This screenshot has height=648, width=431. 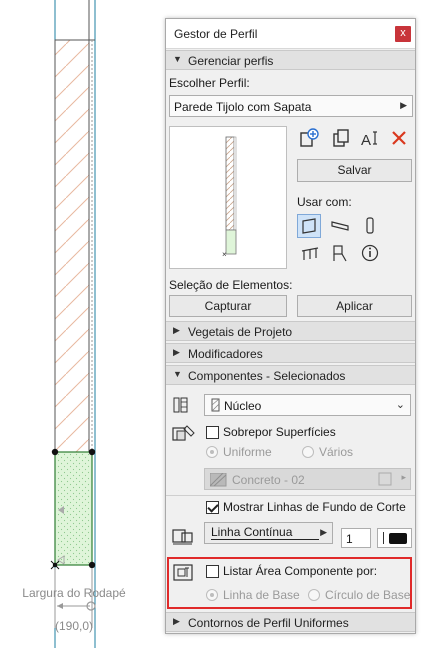 What do you see at coordinates (74, 593) in the screenshot?
I see `footing-width-label: Largura do Rodapé` at bounding box center [74, 593].